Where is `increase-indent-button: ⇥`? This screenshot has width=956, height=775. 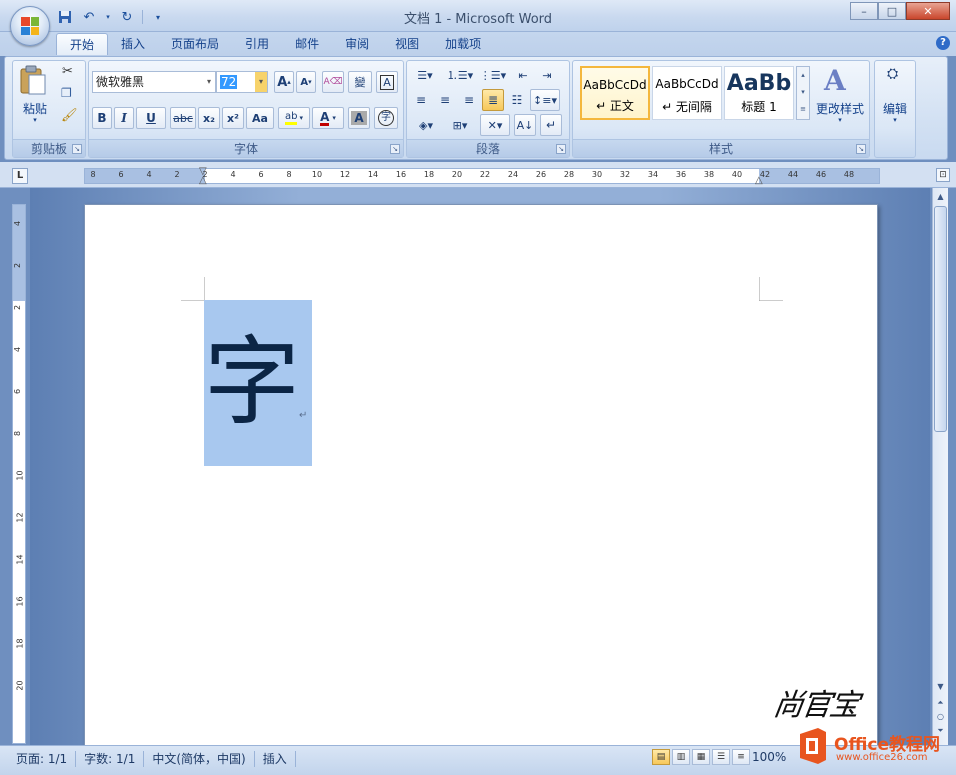
increase-indent-button: ⇥ is located at coordinates (547, 75).